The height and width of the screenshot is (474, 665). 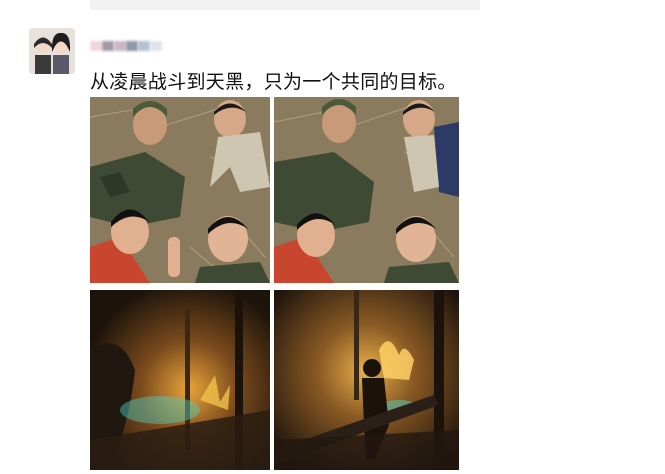 I want to click on post-text: 从凌晨战斗到天黑，只为一个共同的目标。, so click(x=273, y=82).